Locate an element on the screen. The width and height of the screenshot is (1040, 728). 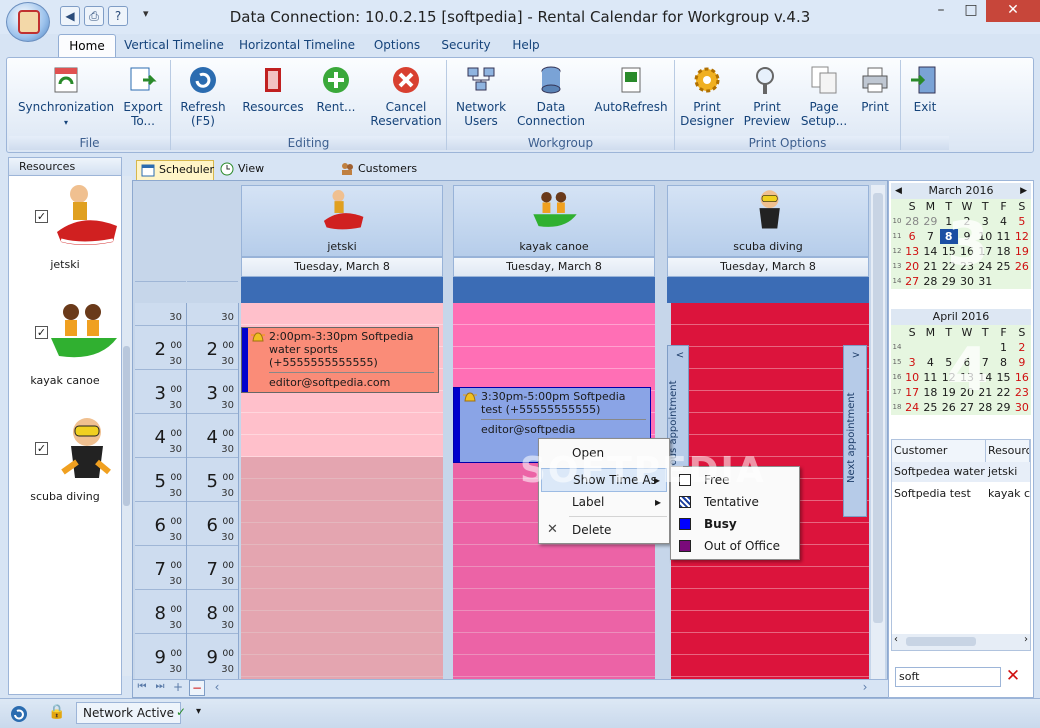
minimize-button: – is located at coordinates (941, 11).